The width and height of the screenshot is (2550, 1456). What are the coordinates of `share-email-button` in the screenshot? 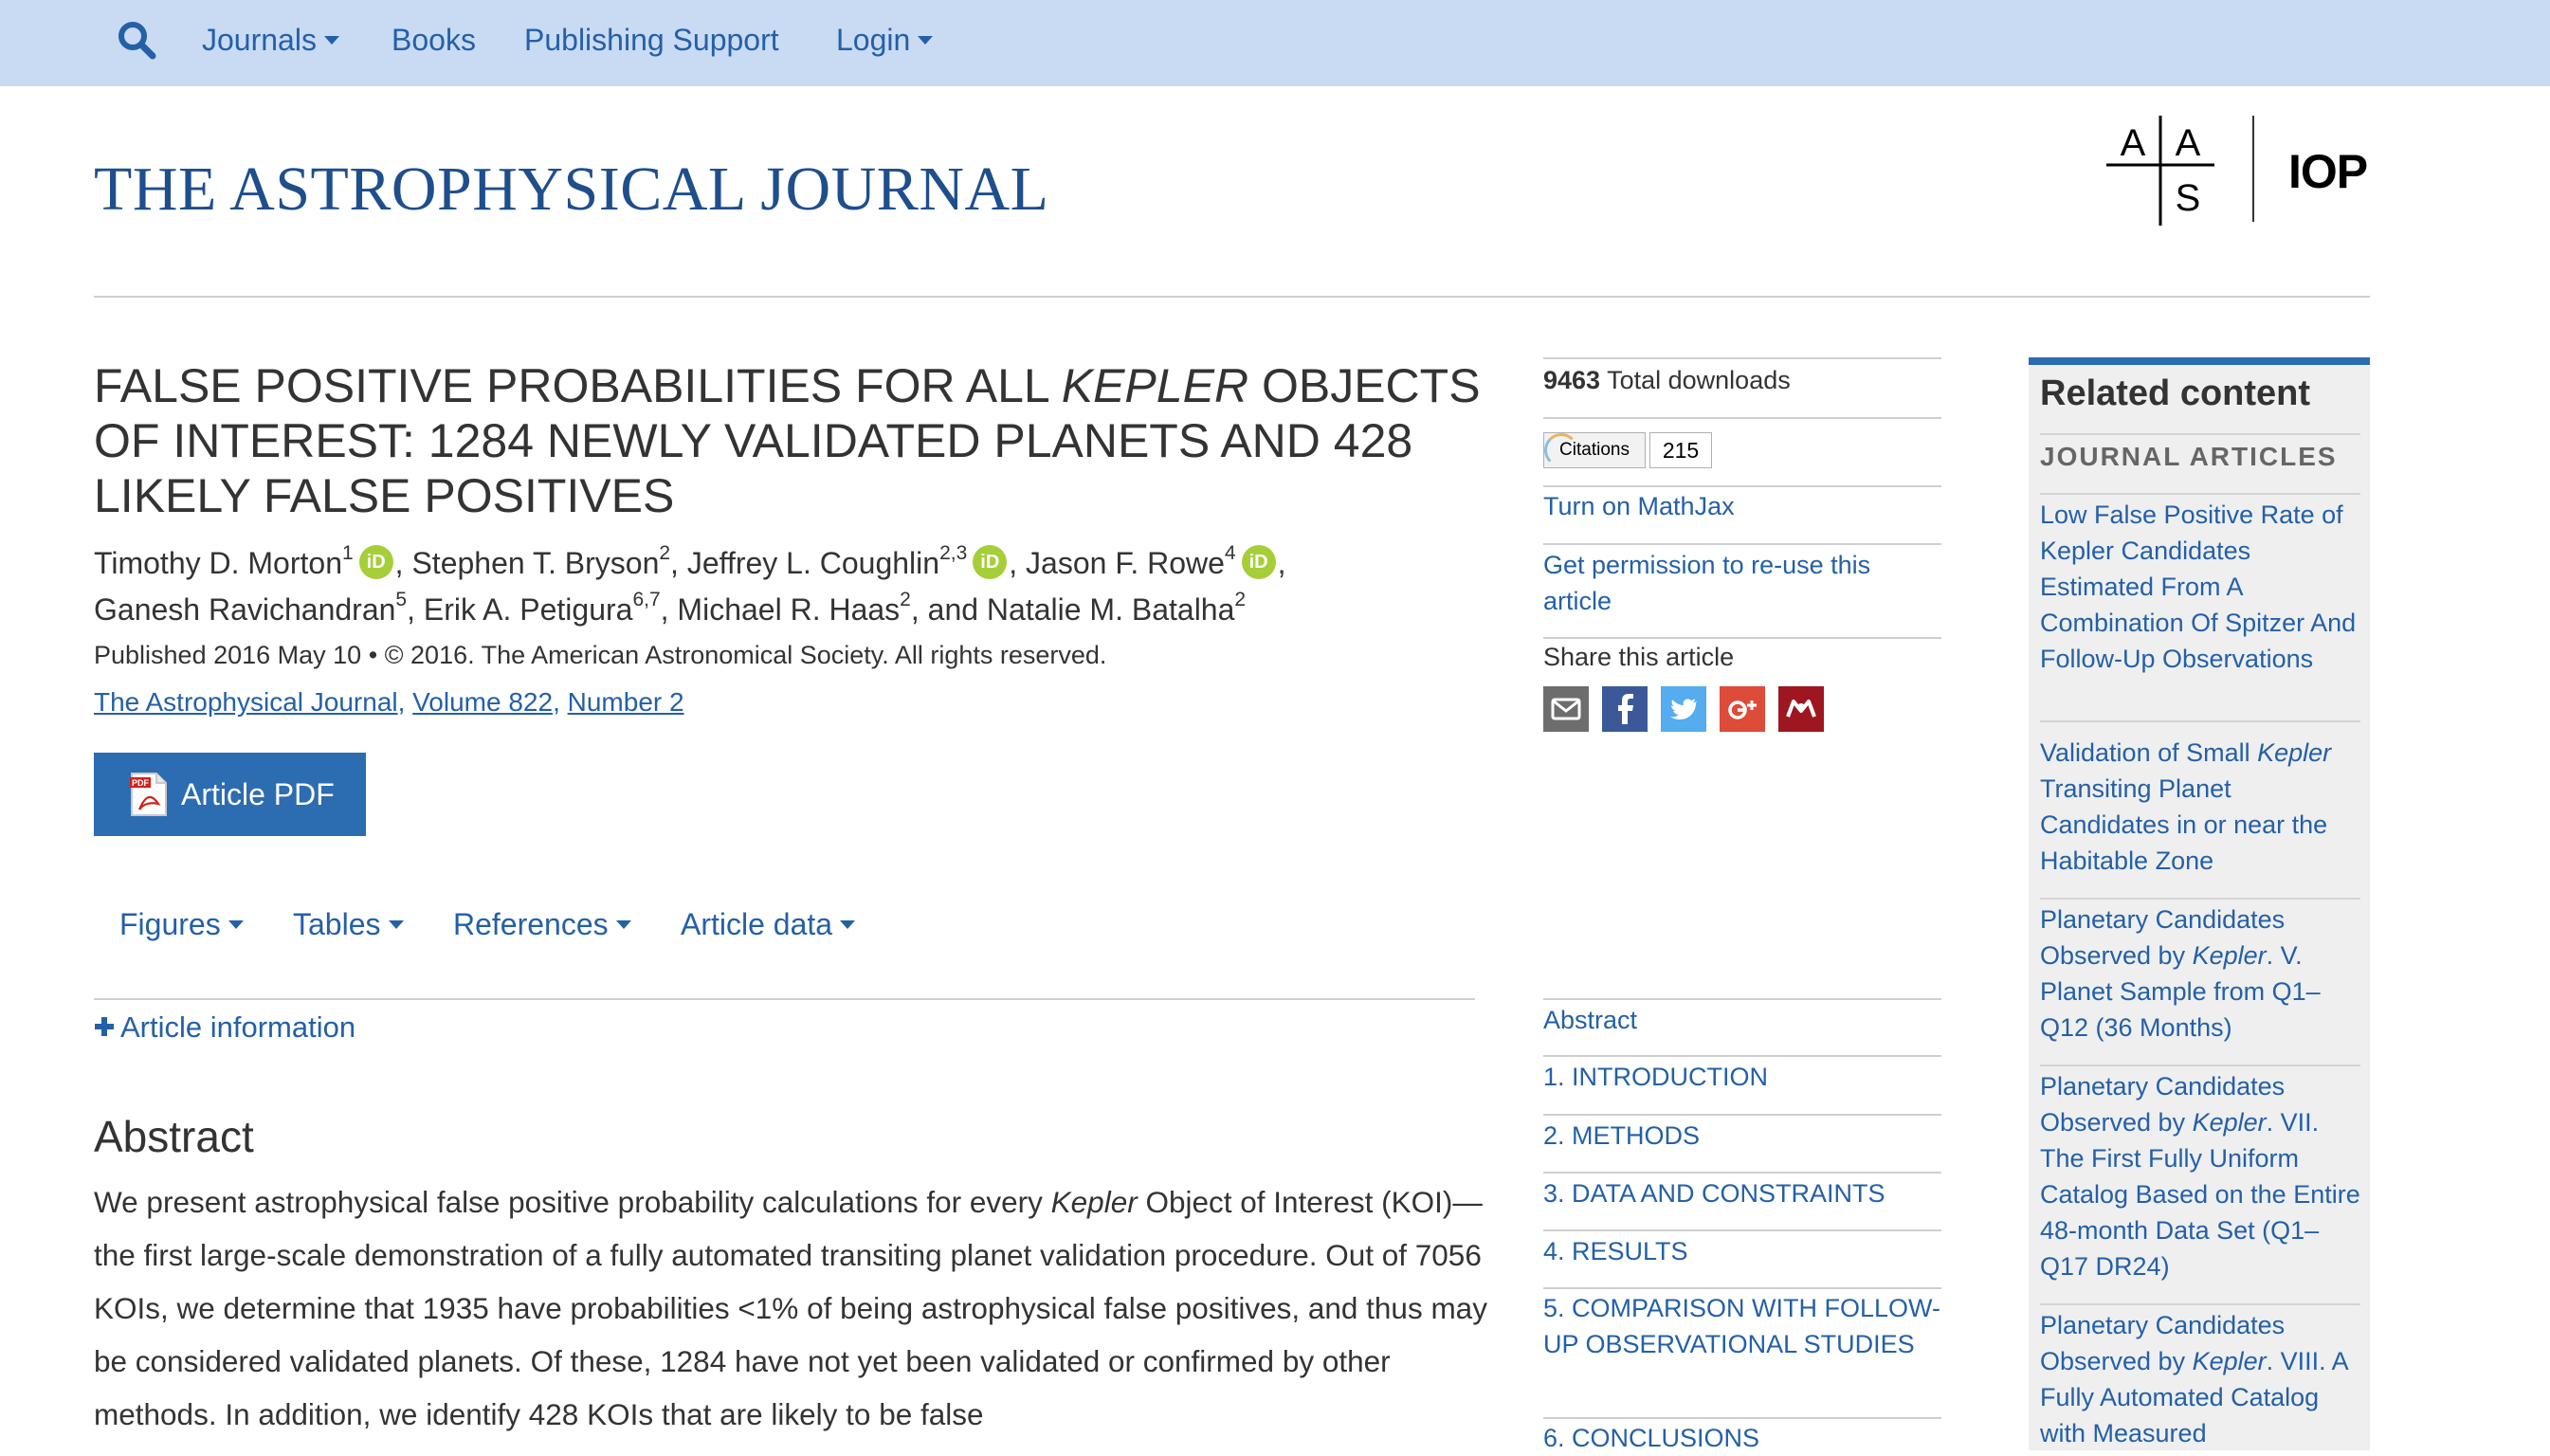 It's located at (1566, 709).